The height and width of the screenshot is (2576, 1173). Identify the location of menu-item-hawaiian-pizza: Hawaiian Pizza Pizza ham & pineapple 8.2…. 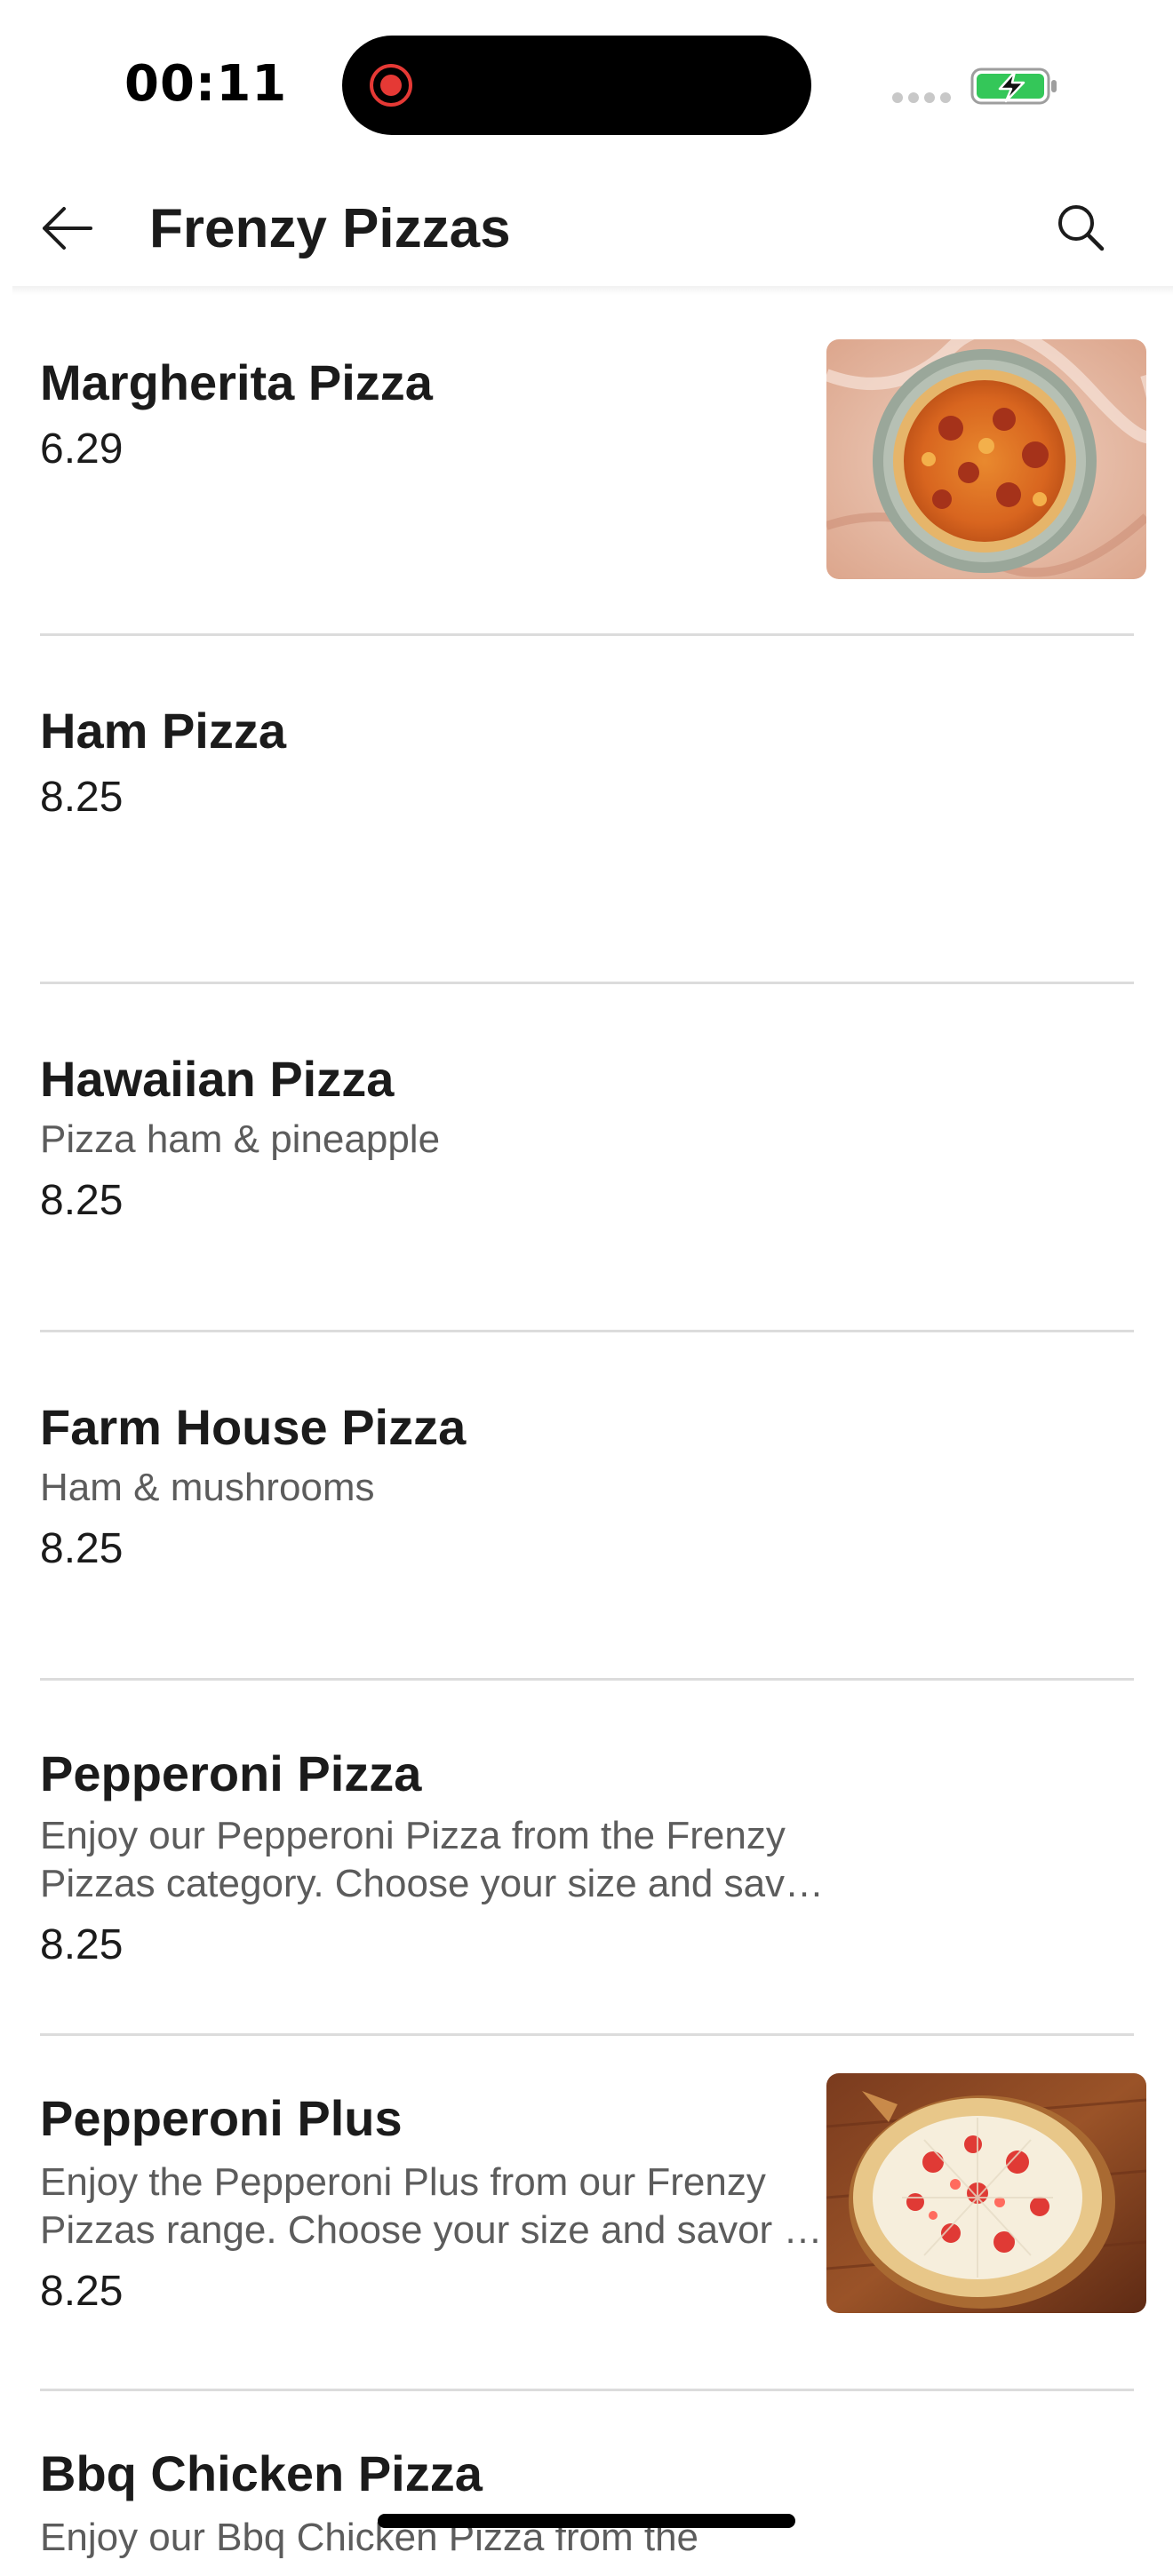
(586, 1165).